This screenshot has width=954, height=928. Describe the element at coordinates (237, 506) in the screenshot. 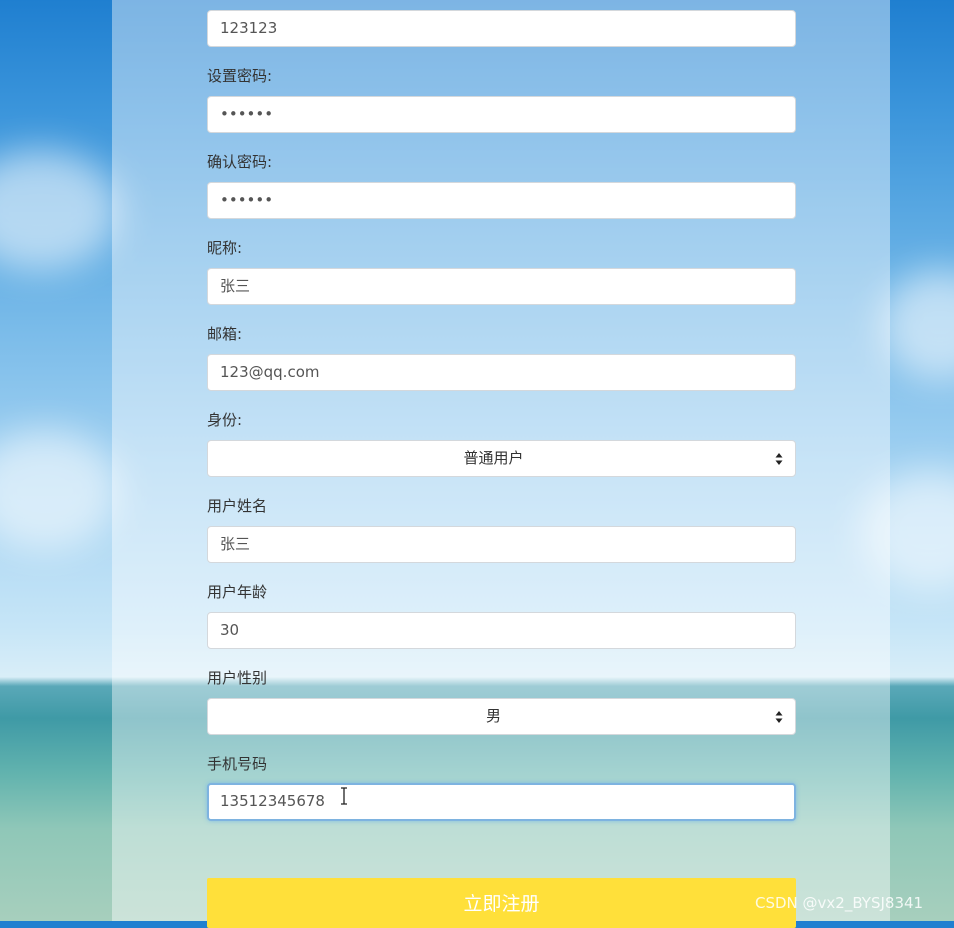

I see `real-name-label: 用户姓名` at that location.